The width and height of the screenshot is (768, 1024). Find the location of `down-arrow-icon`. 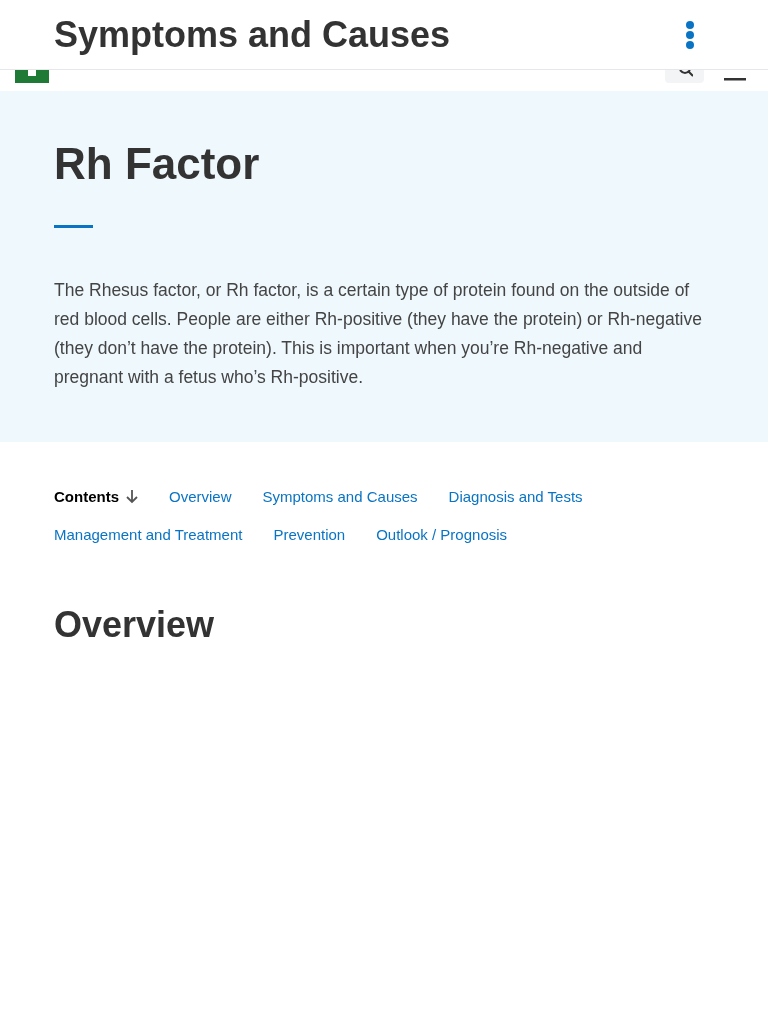

down-arrow-icon is located at coordinates (132, 497).